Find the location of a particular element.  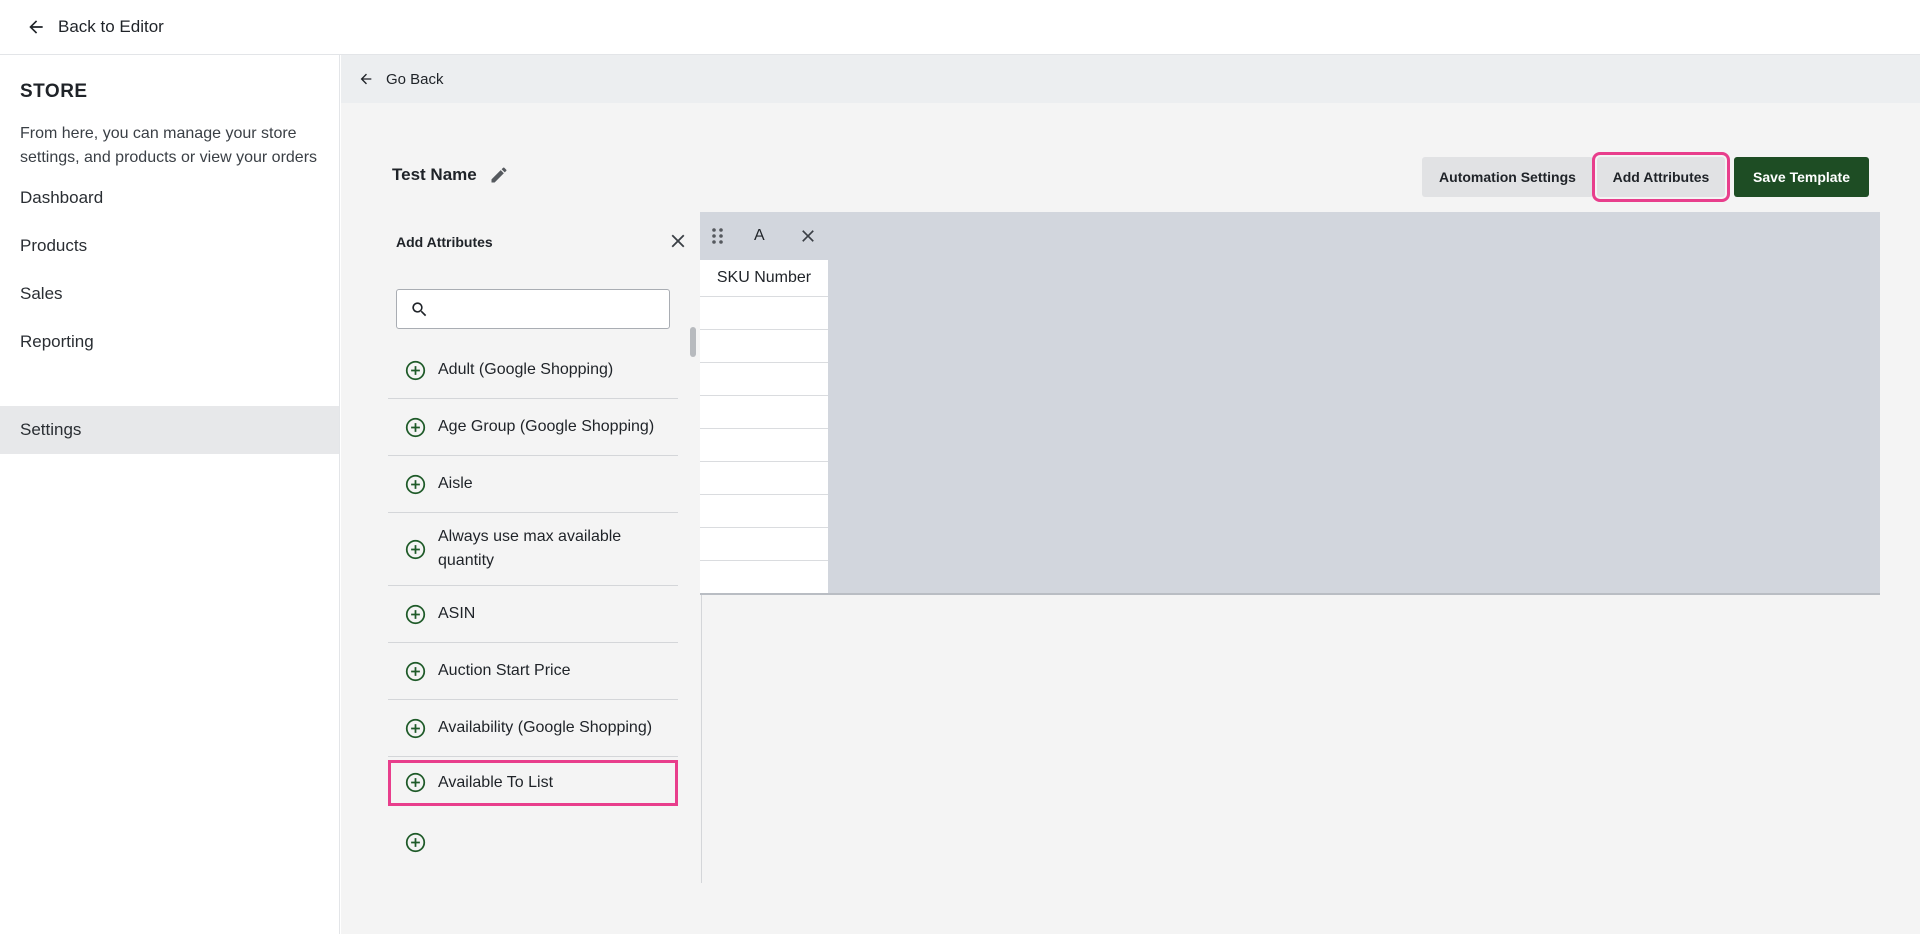

list-item: ASIN is located at coordinates (533, 614).